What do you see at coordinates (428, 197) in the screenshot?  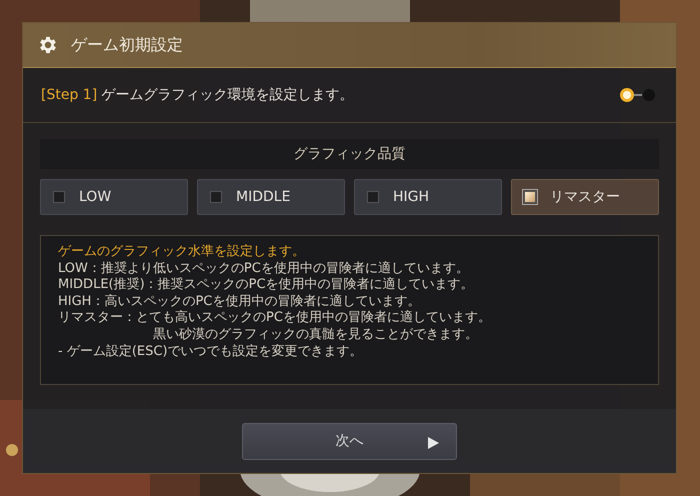 I see `quality-option: HIGH` at bounding box center [428, 197].